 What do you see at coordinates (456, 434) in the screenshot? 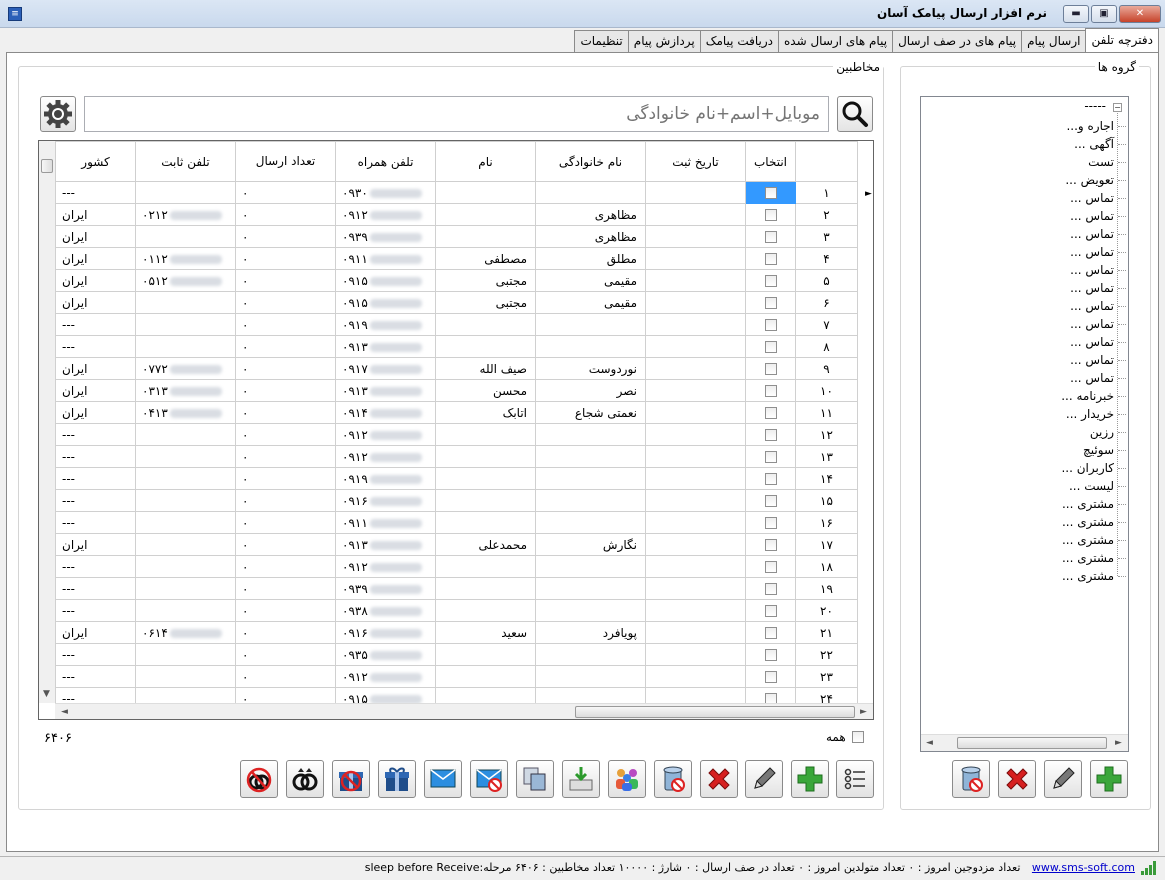
I see `table-row: --- ۰ ۰۹۱۲ ۱۲` at bounding box center [456, 434].